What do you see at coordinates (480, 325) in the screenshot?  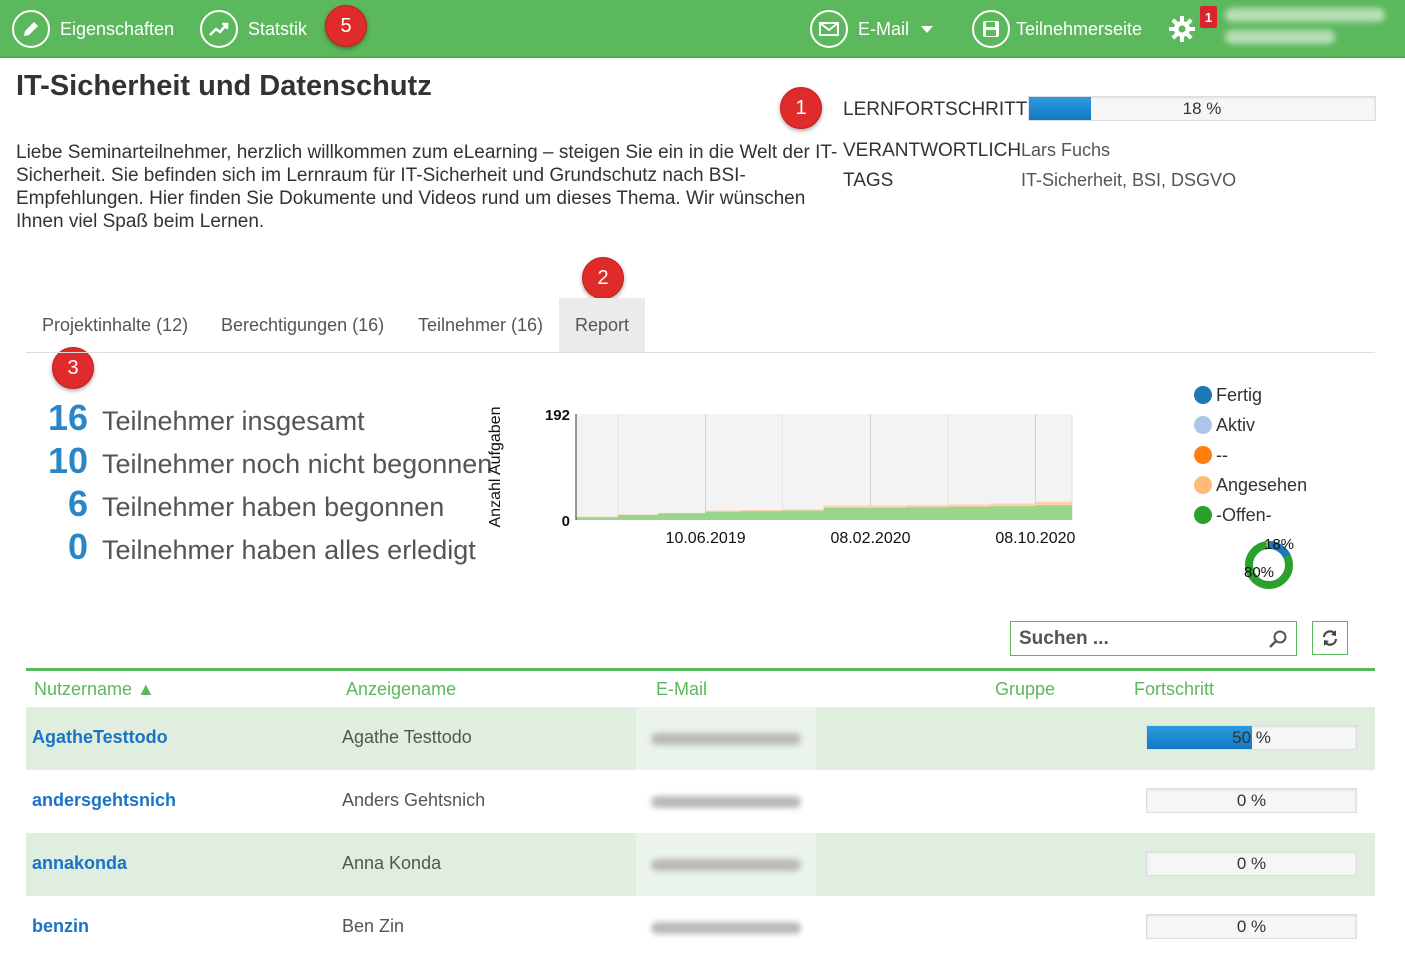 I see `tab-participants: Teilnehmer (16)` at bounding box center [480, 325].